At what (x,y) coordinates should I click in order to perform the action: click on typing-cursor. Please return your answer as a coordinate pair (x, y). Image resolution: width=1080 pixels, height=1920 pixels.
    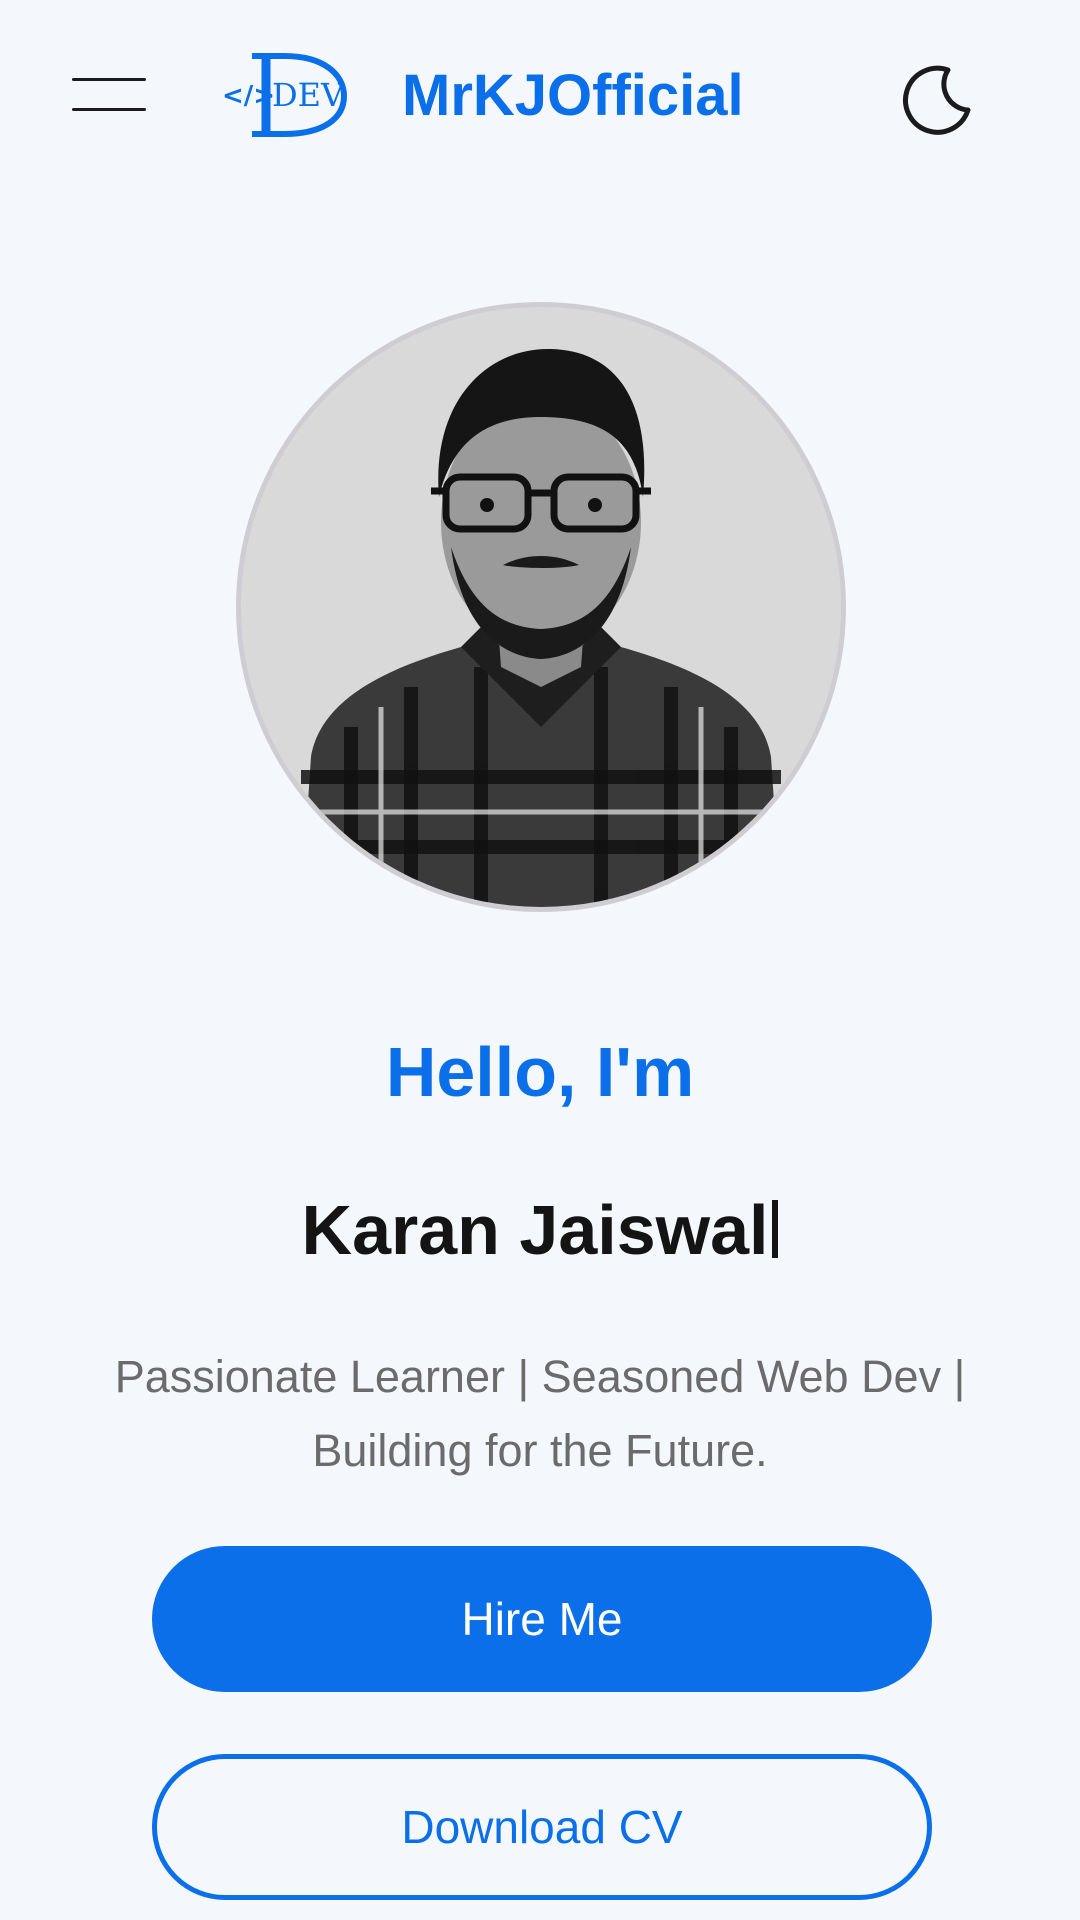
    Looking at the image, I should click on (775, 1229).